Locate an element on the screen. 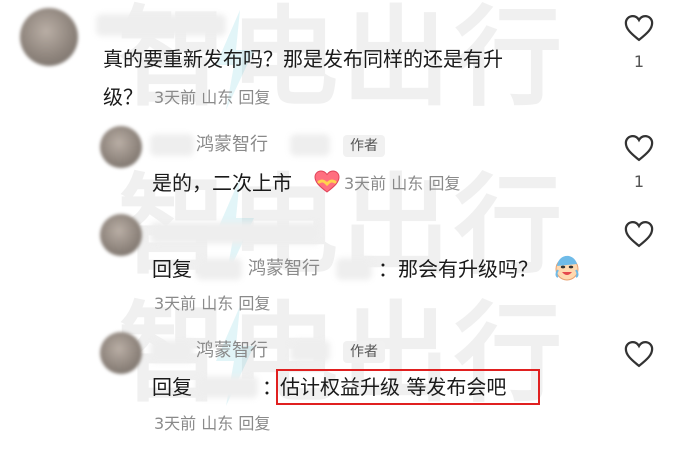 The height and width of the screenshot is (451, 680). comment-text: 真的要重新发布吗？那是发布同样的还是有升 is located at coordinates (303, 59).